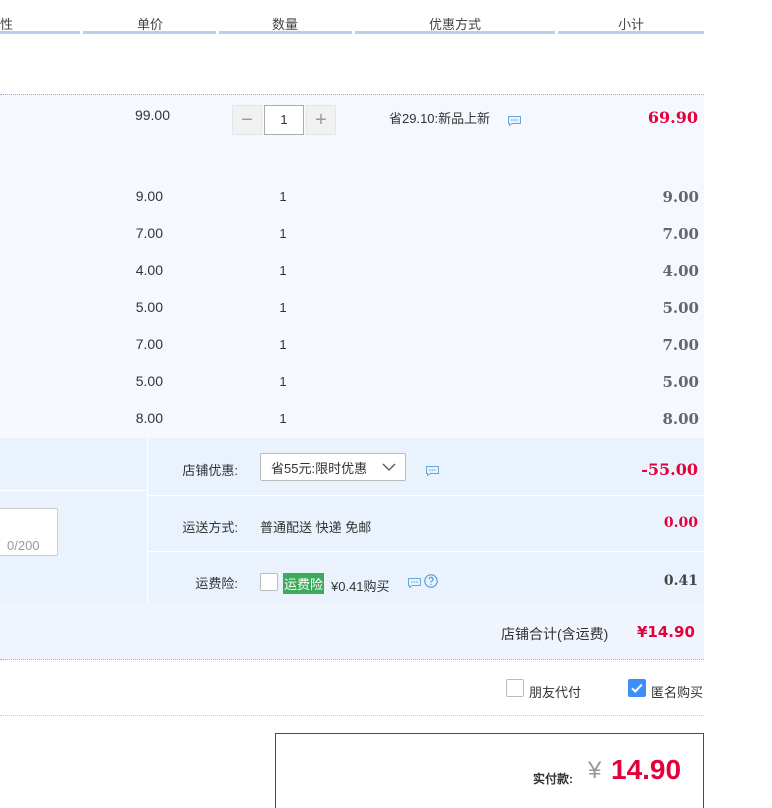 This screenshot has height=808, width=772. Describe the element at coordinates (680, 581) in the screenshot. I see `insurance-amount: 0.41` at that location.